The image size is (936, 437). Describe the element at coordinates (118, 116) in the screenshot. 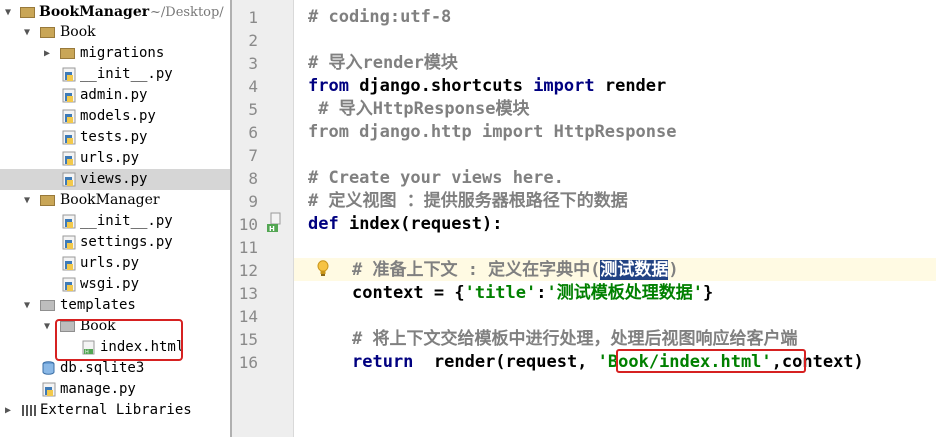

I see `tree-item-label: models.py` at that location.